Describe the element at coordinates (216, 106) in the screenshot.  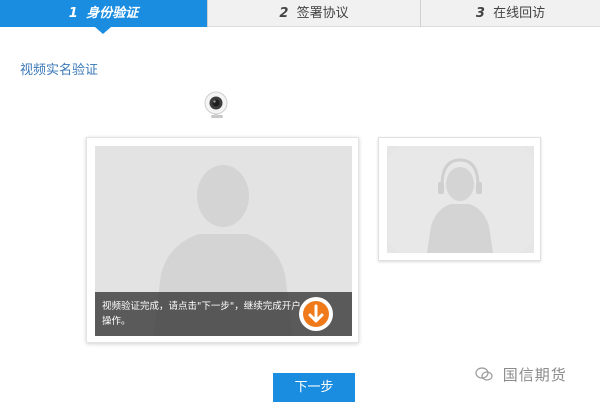
I see `webcam-icon` at that location.